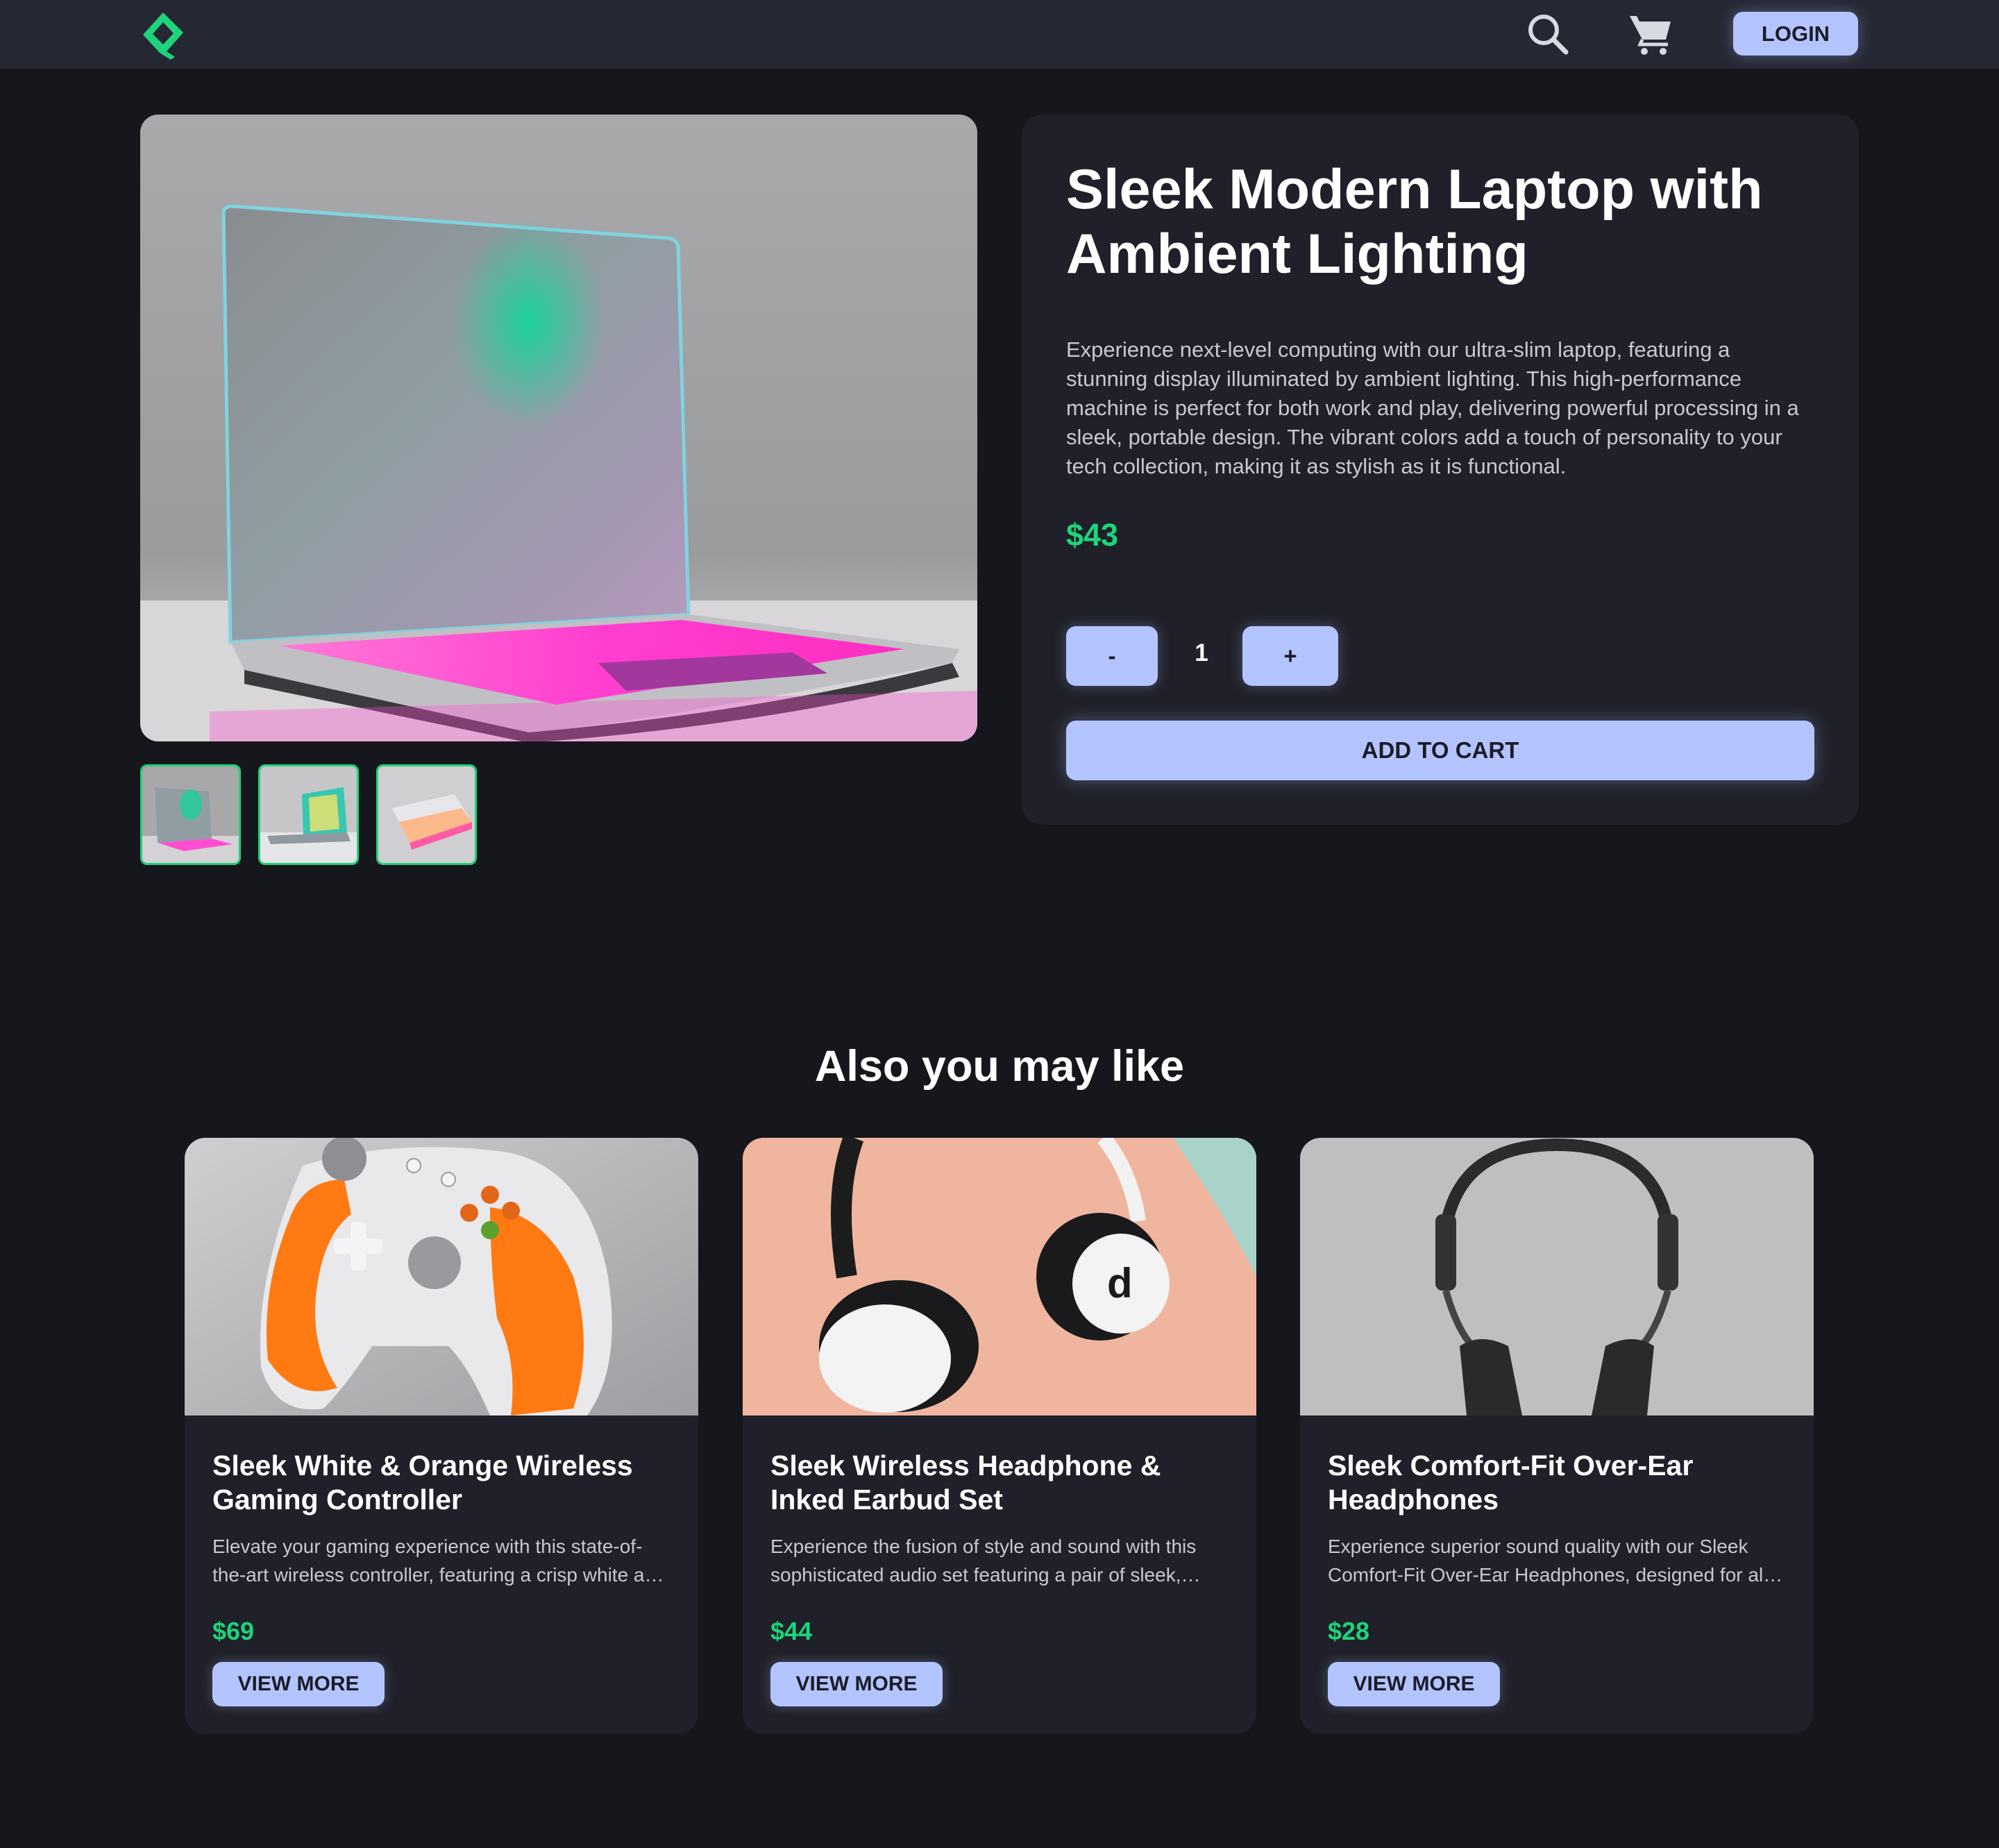 The width and height of the screenshot is (1999, 1848). Describe the element at coordinates (1290, 656) in the screenshot. I see `quantity-increase-button: +` at that location.